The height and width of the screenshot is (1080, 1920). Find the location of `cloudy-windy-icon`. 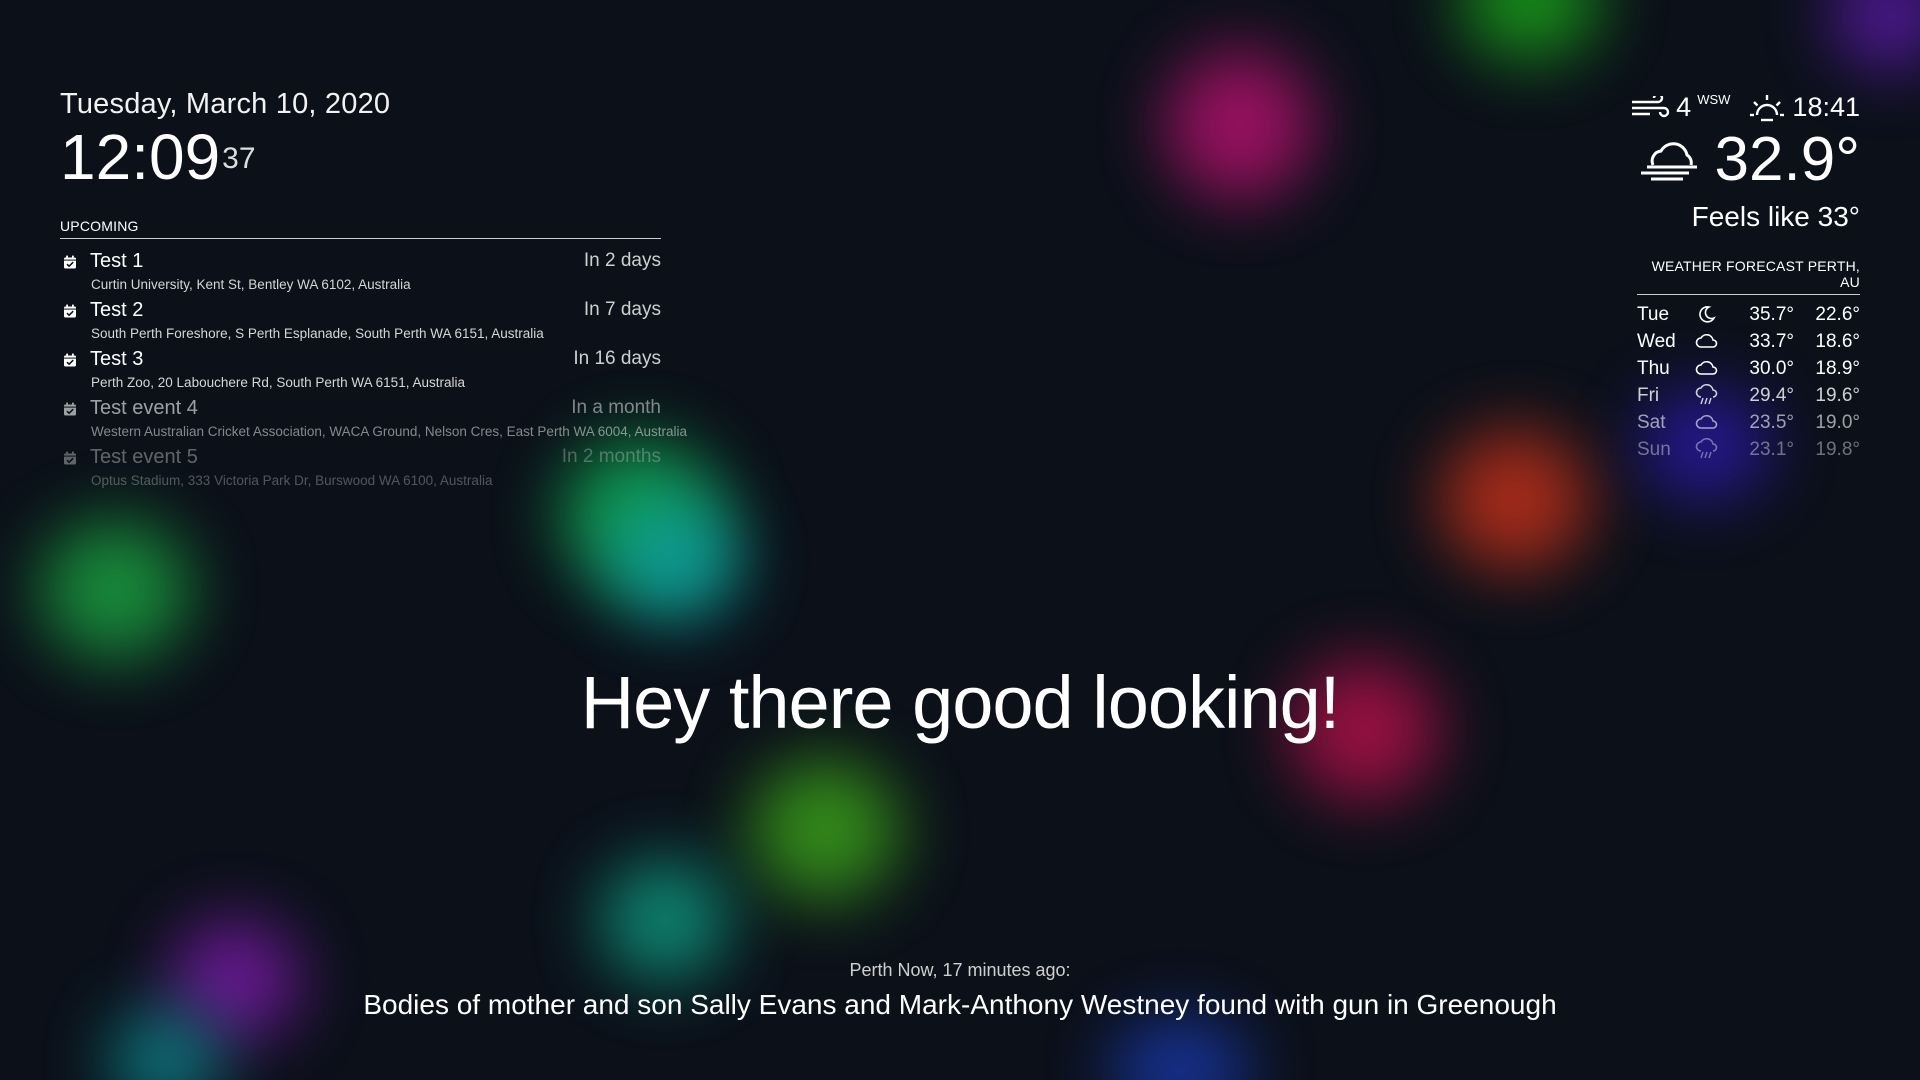

cloudy-windy-icon is located at coordinates (1668, 161).